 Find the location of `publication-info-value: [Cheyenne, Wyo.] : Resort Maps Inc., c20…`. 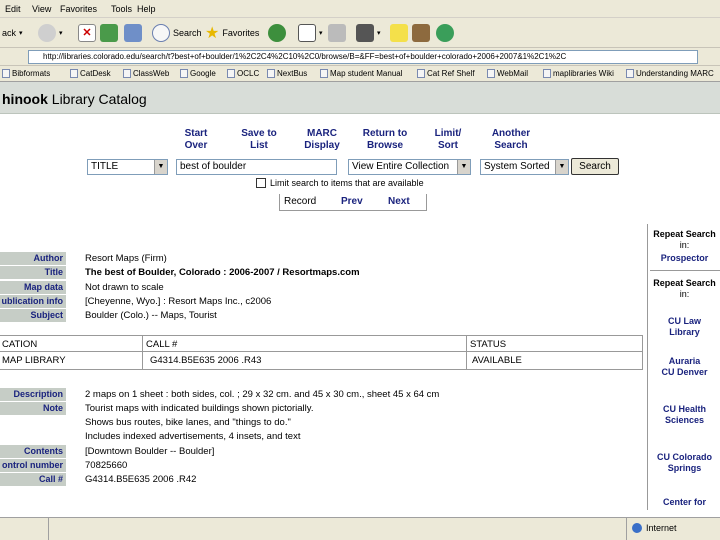

publication-info-value: [Cheyenne, Wyo.] : Resort Maps Inc., c20… is located at coordinates (178, 301).